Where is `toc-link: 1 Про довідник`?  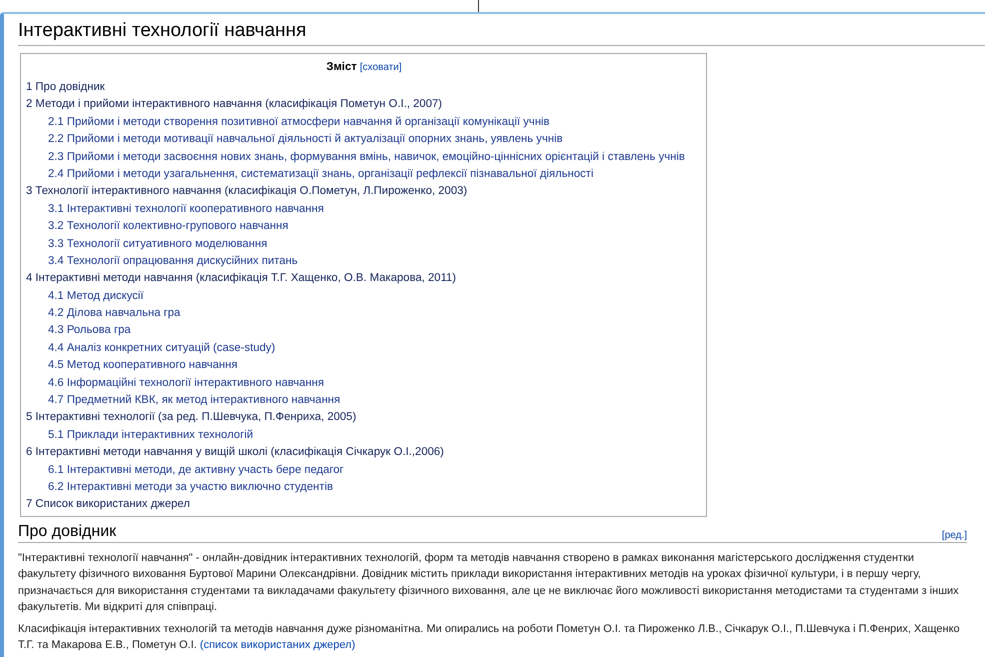
toc-link: 1 Про довідник is located at coordinates (65, 87).